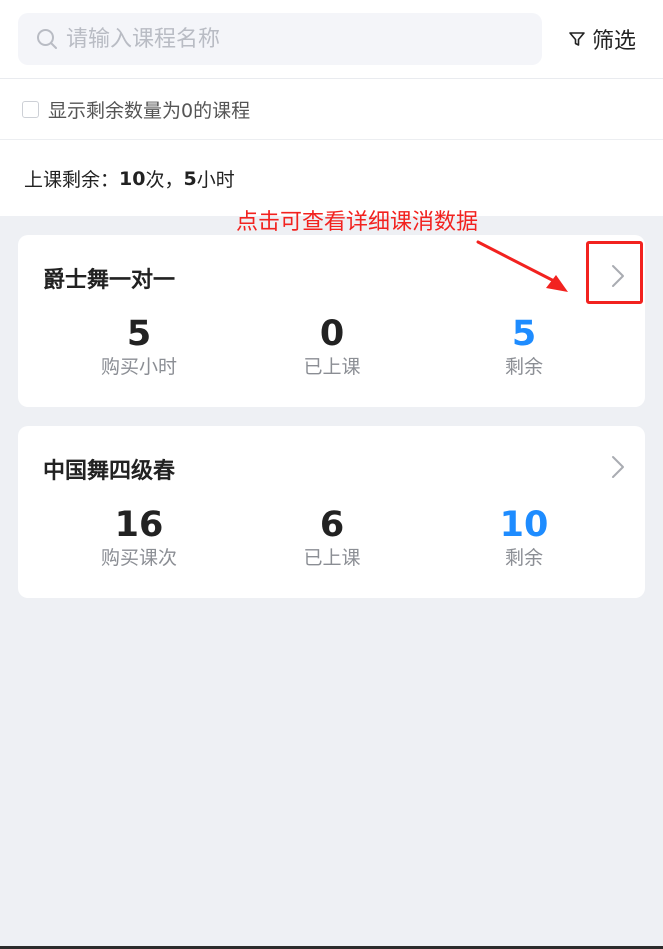  I want to click on show-zero-checkbox, so click(30, 109).